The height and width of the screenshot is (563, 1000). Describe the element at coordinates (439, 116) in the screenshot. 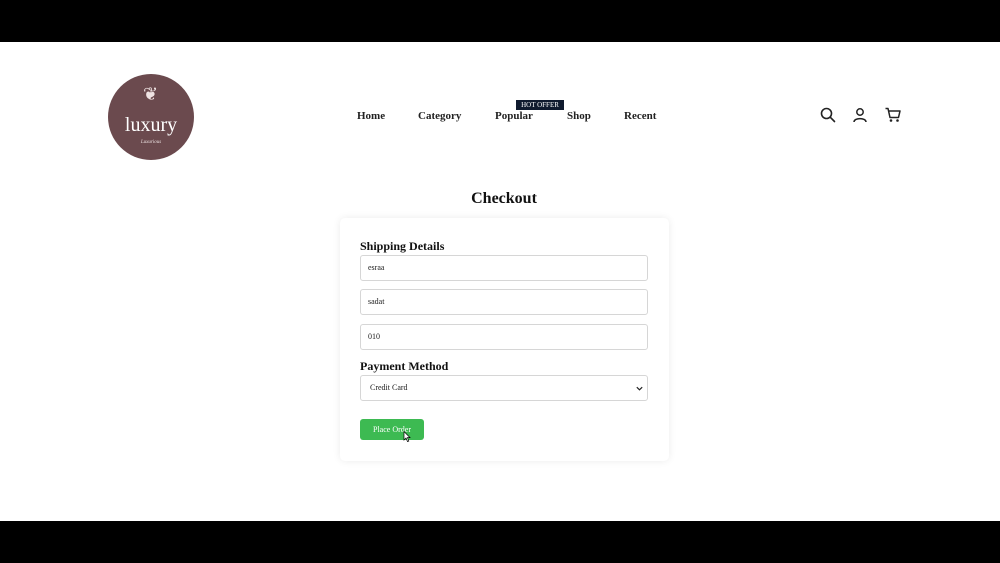

I see `nav-category: Category` at that location.